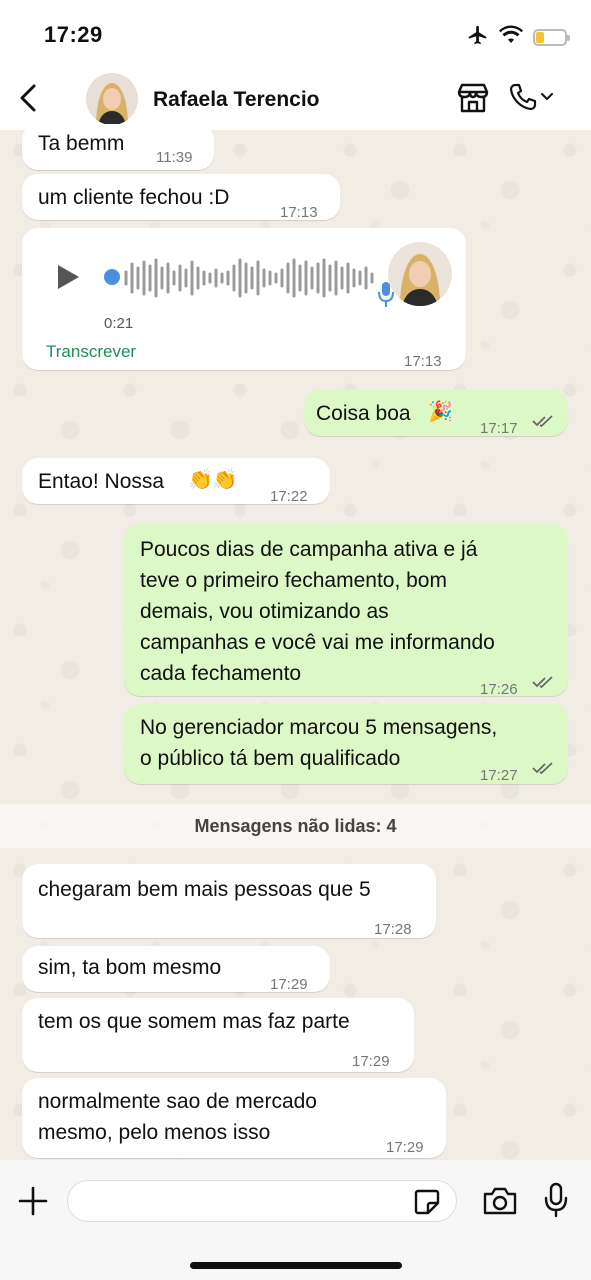 This screenshot has width=591, height=1280. Describe the element at coordinates (249, 278) in the screenshot. I see `voice-waveform` at that location.